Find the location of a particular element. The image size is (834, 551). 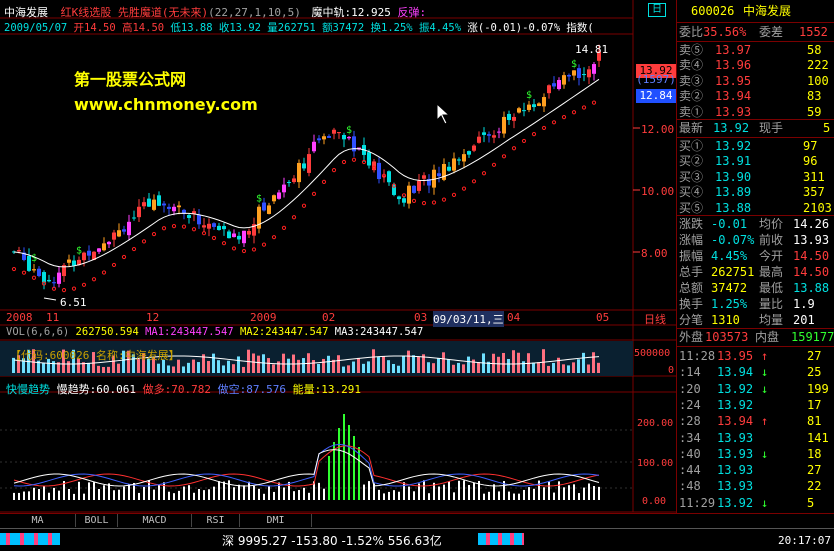

tab-ma: MA is located at coordinates (38, 520).